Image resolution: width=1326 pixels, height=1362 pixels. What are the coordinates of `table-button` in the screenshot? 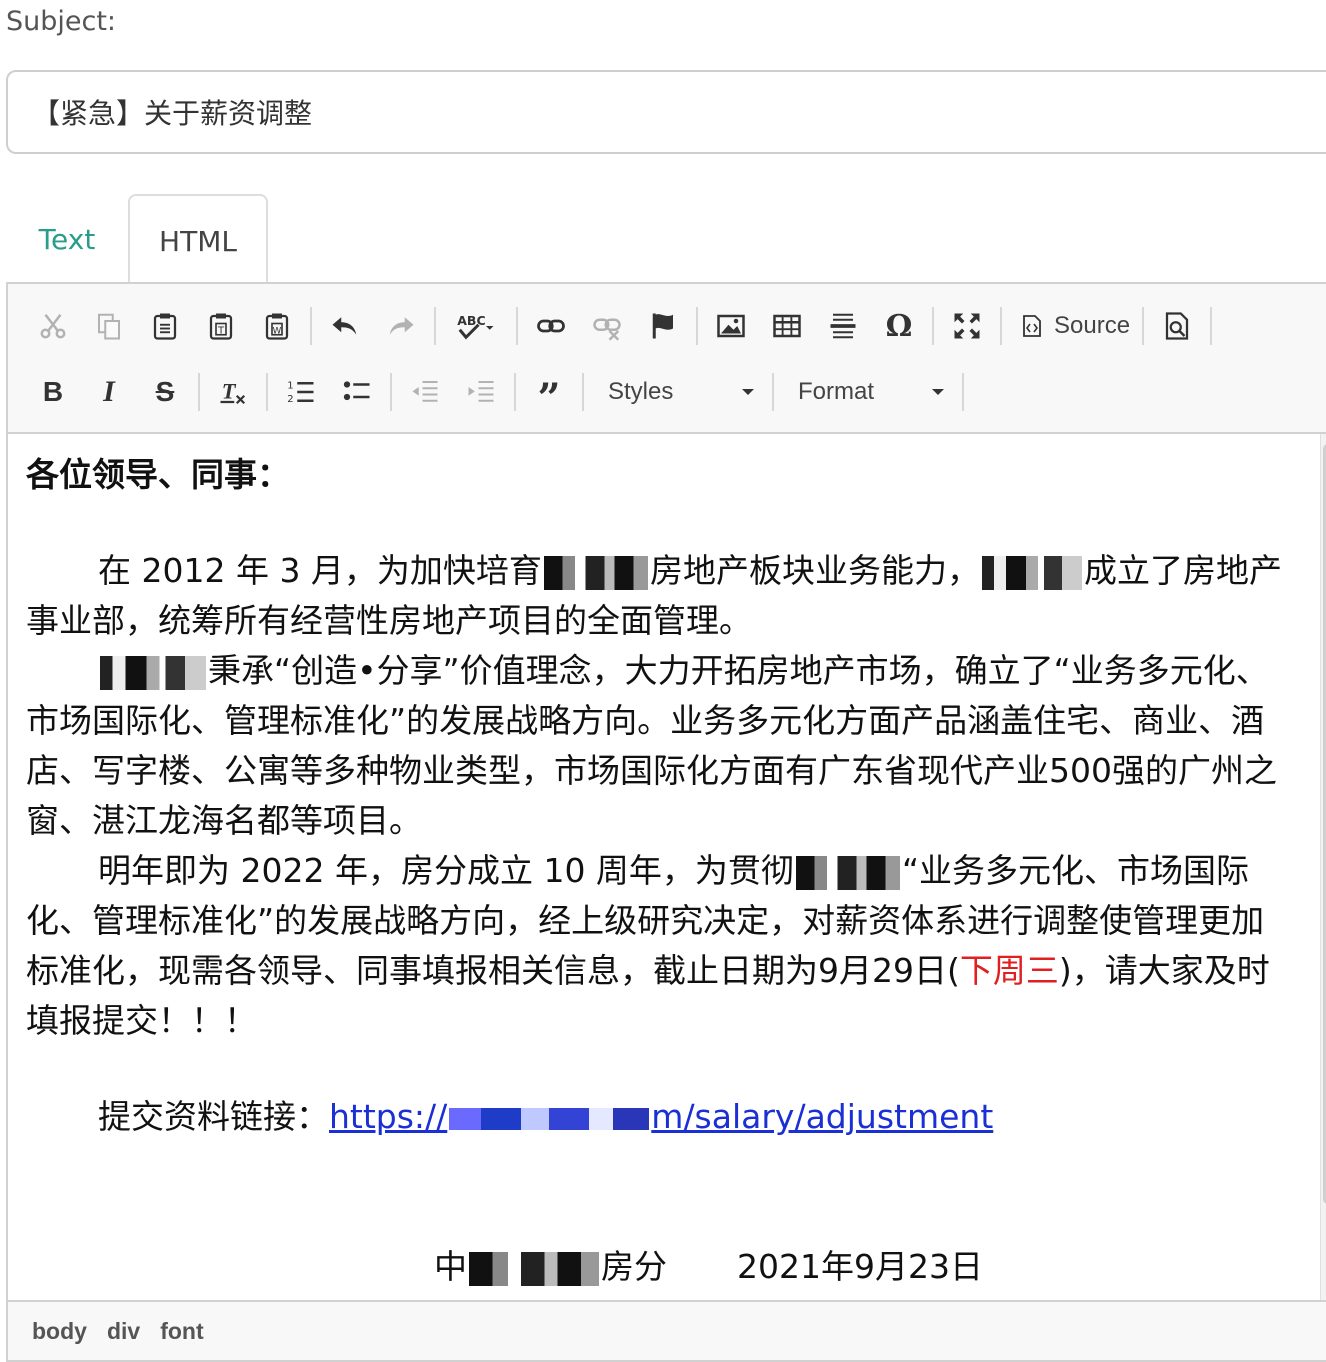 It's located at (787, 326).